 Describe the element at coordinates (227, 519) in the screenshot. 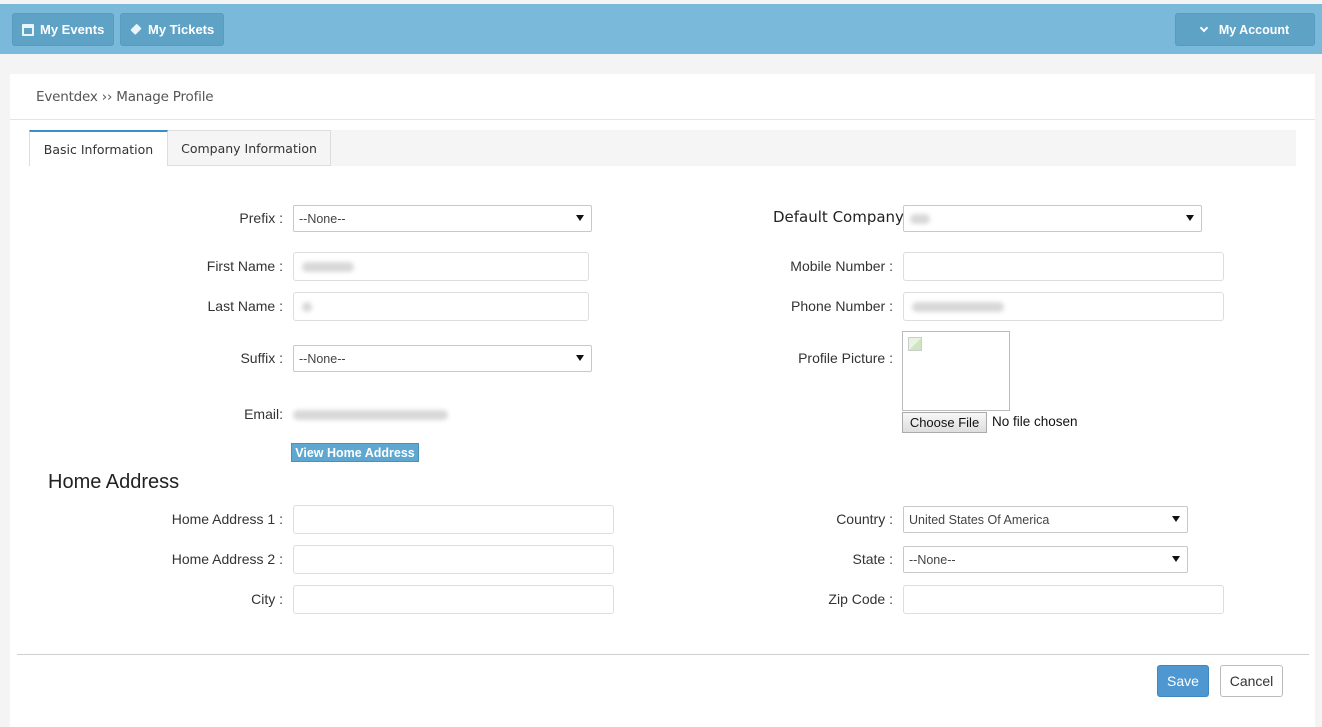

I see `home-address-1-label: Home Address 1 :` at that location.